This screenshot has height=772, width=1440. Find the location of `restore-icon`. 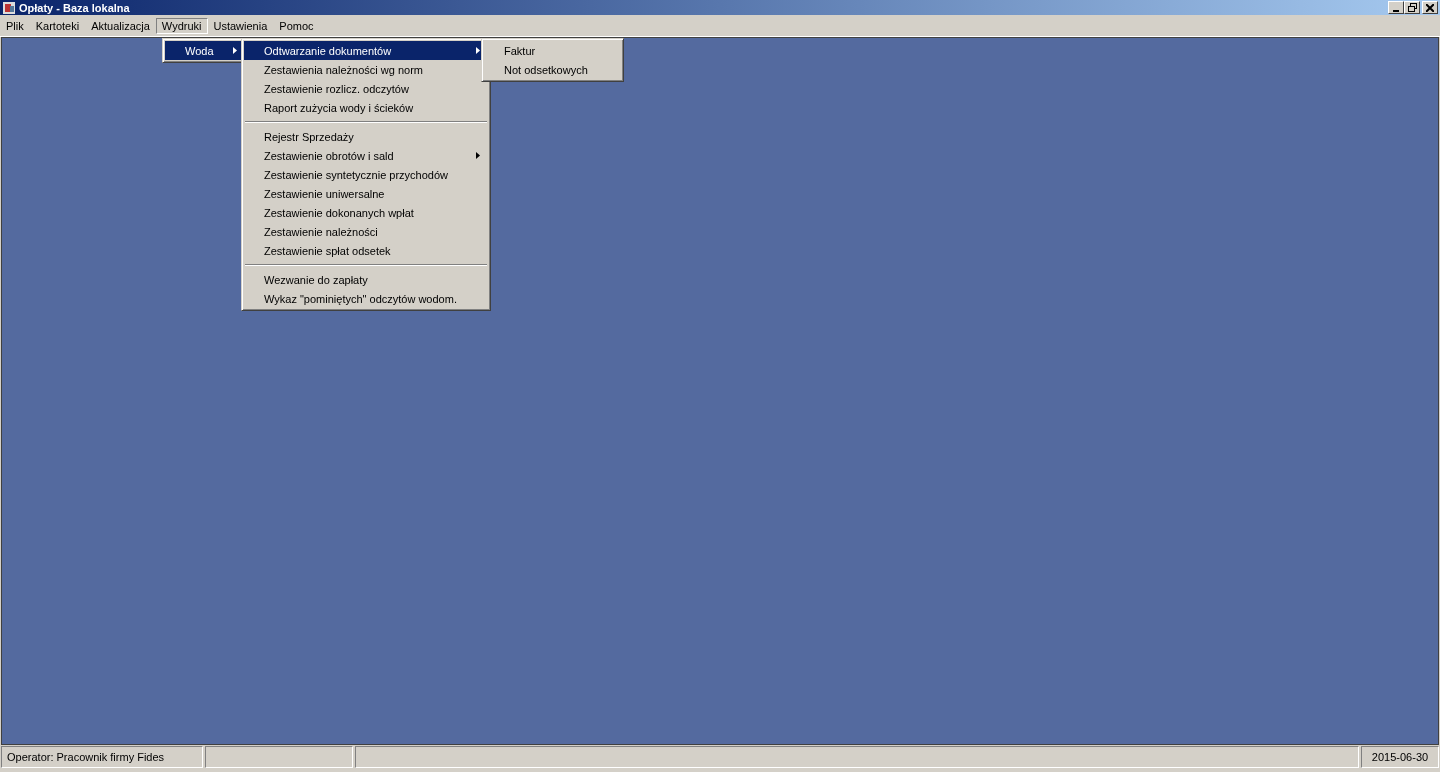

restore-icon is located at coordinates (1412, 7).